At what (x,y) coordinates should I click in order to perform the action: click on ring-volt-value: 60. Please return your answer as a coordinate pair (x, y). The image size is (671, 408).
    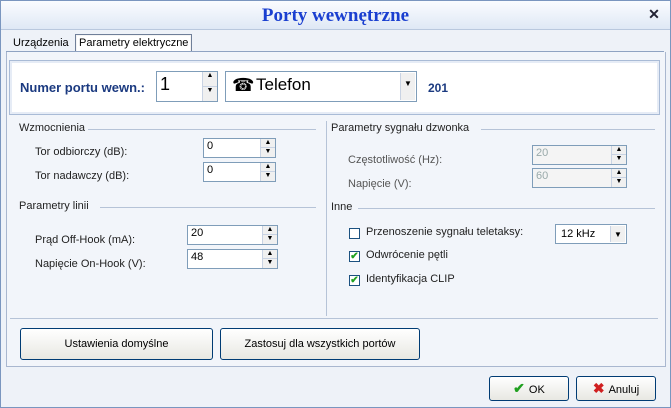
    Looking at the image, I should click on (542, 176).